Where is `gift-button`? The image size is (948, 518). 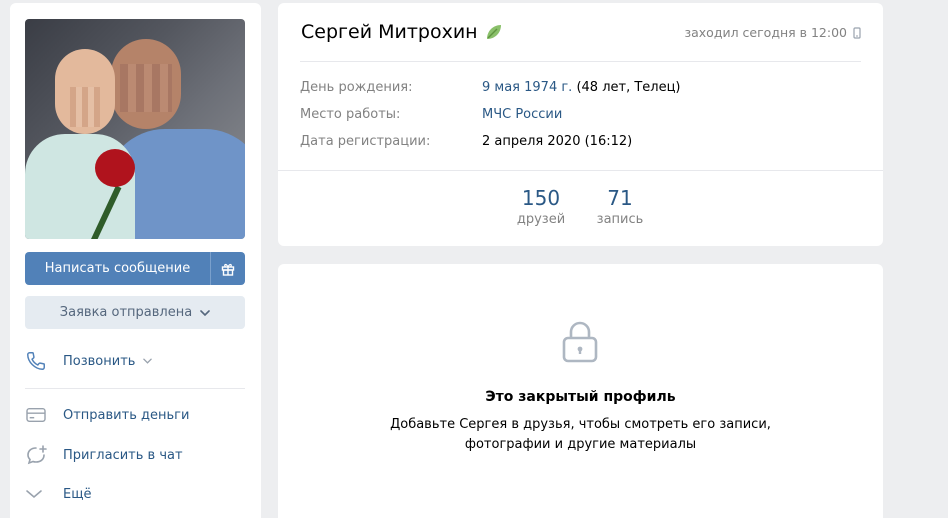 gift-button is located at coordinates (228, 269).